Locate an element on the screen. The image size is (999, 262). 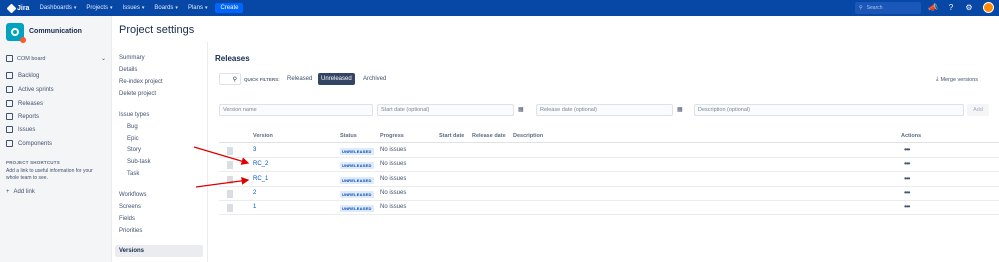
col-progress: Progress is located at coordinates (392, 136).